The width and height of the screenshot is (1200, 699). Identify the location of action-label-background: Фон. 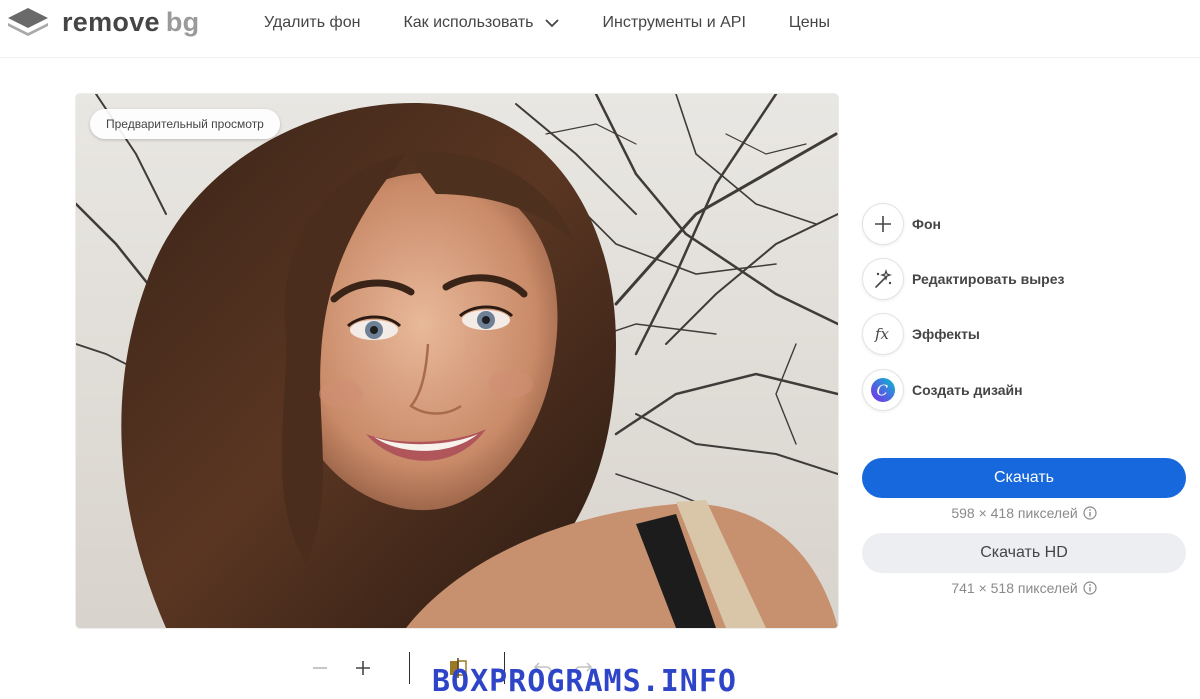
(926, 224).